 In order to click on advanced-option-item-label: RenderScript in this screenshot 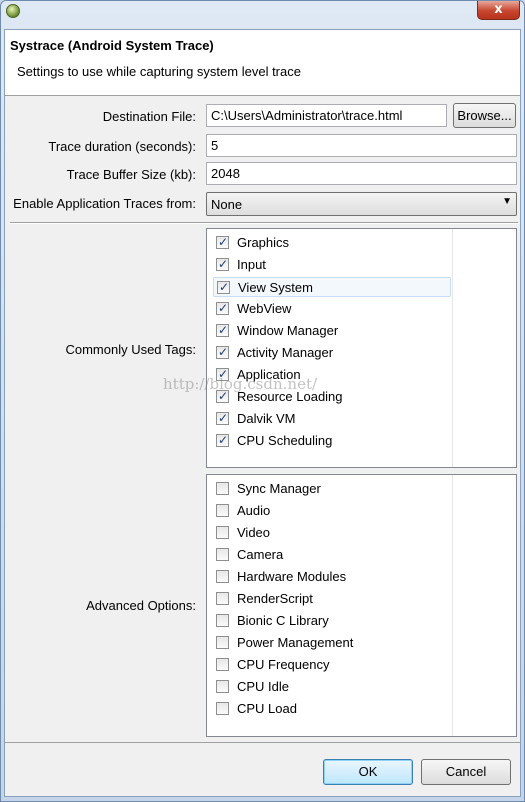, I will do `click(275, 598)`.